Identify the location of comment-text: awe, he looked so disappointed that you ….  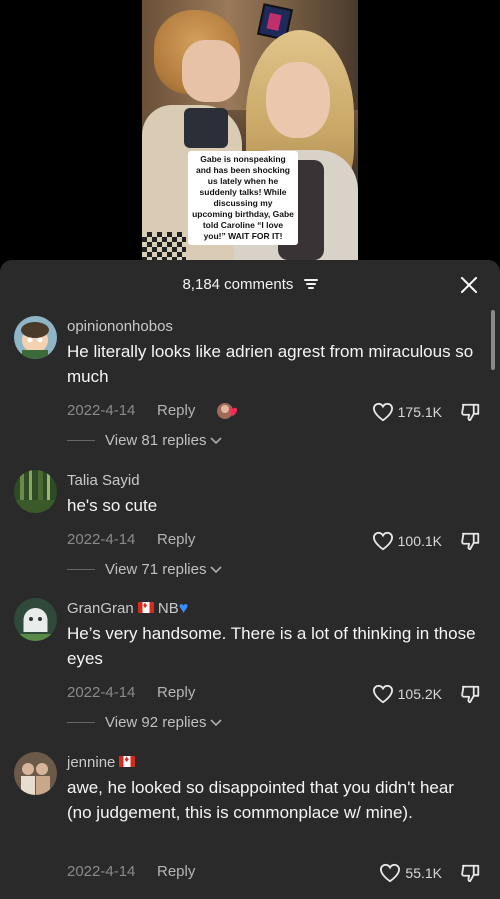
(260, 800).